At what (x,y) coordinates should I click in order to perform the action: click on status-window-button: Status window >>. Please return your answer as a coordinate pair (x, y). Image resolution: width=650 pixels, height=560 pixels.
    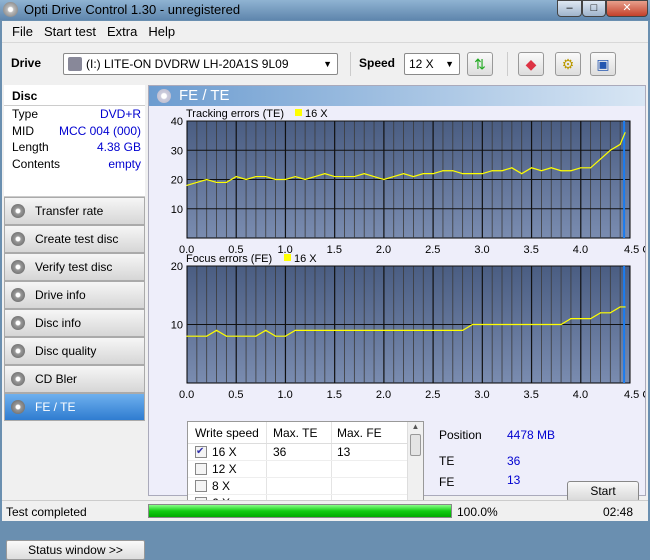
    Looking at the image, I should click on (75, 550).